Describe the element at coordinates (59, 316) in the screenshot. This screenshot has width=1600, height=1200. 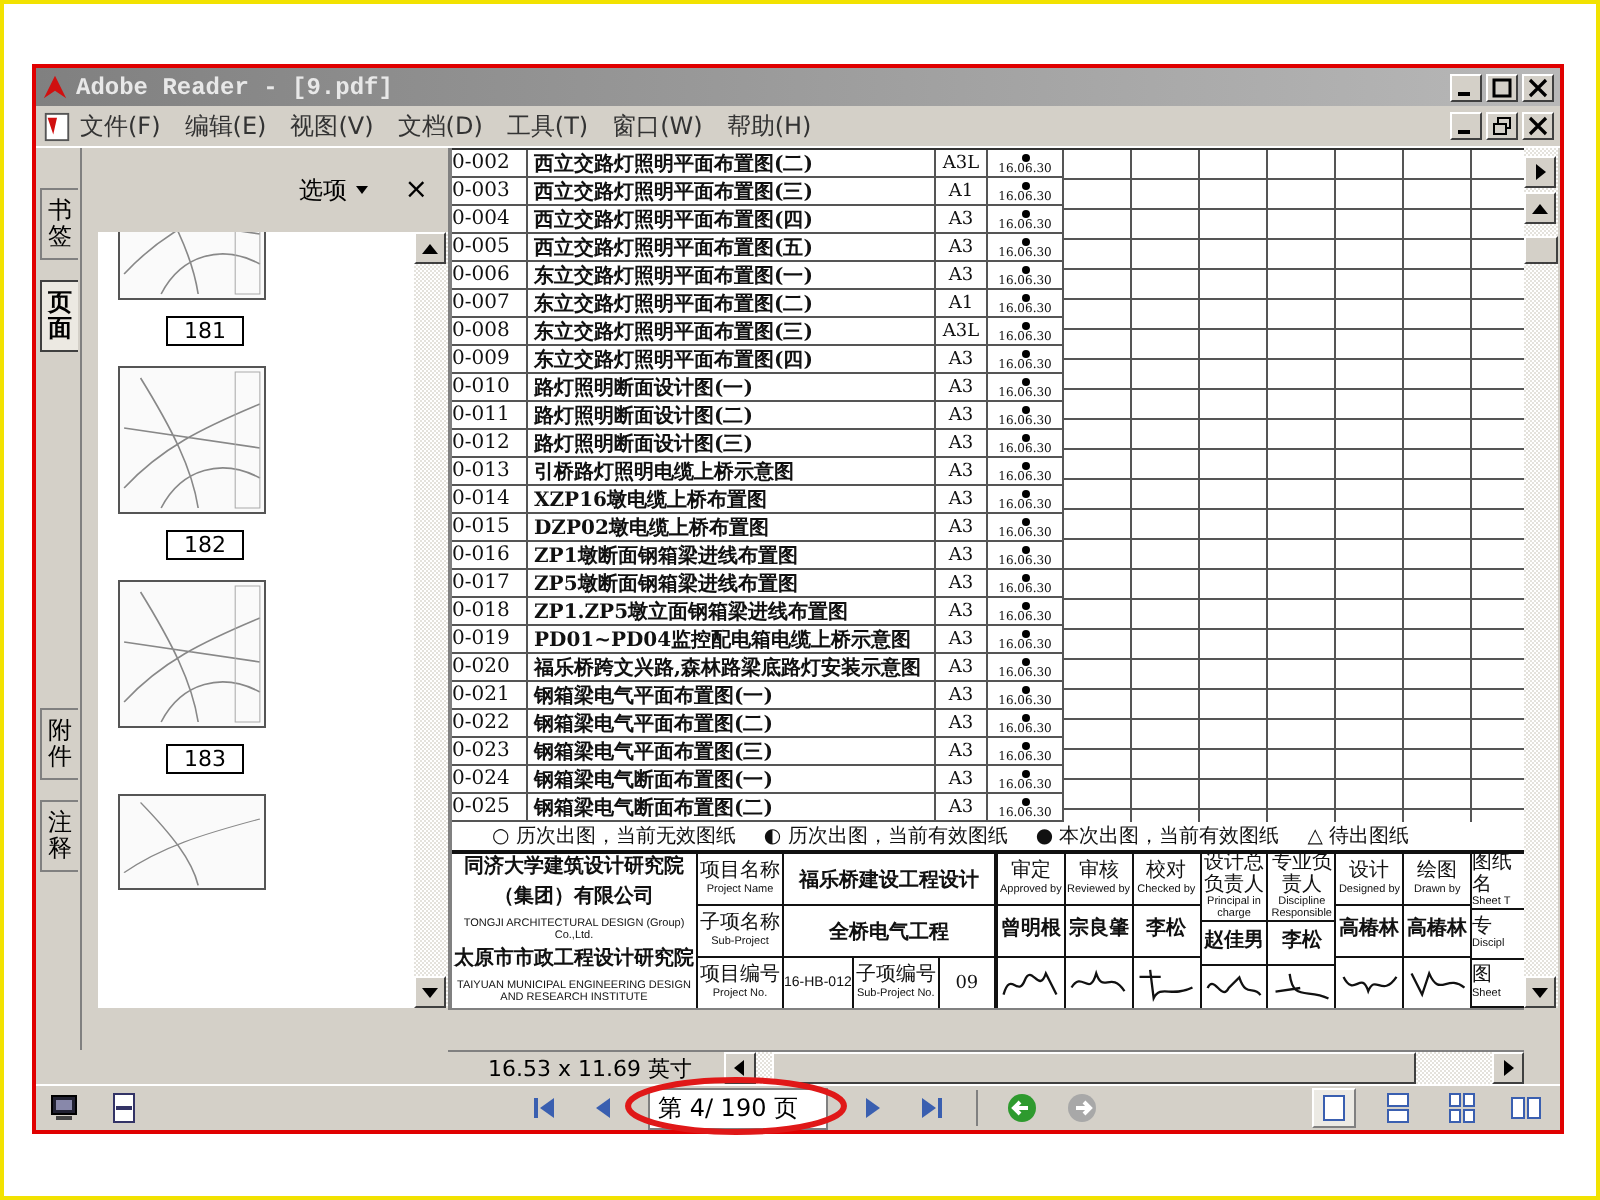
I see `side-tab: 页面` at that location.